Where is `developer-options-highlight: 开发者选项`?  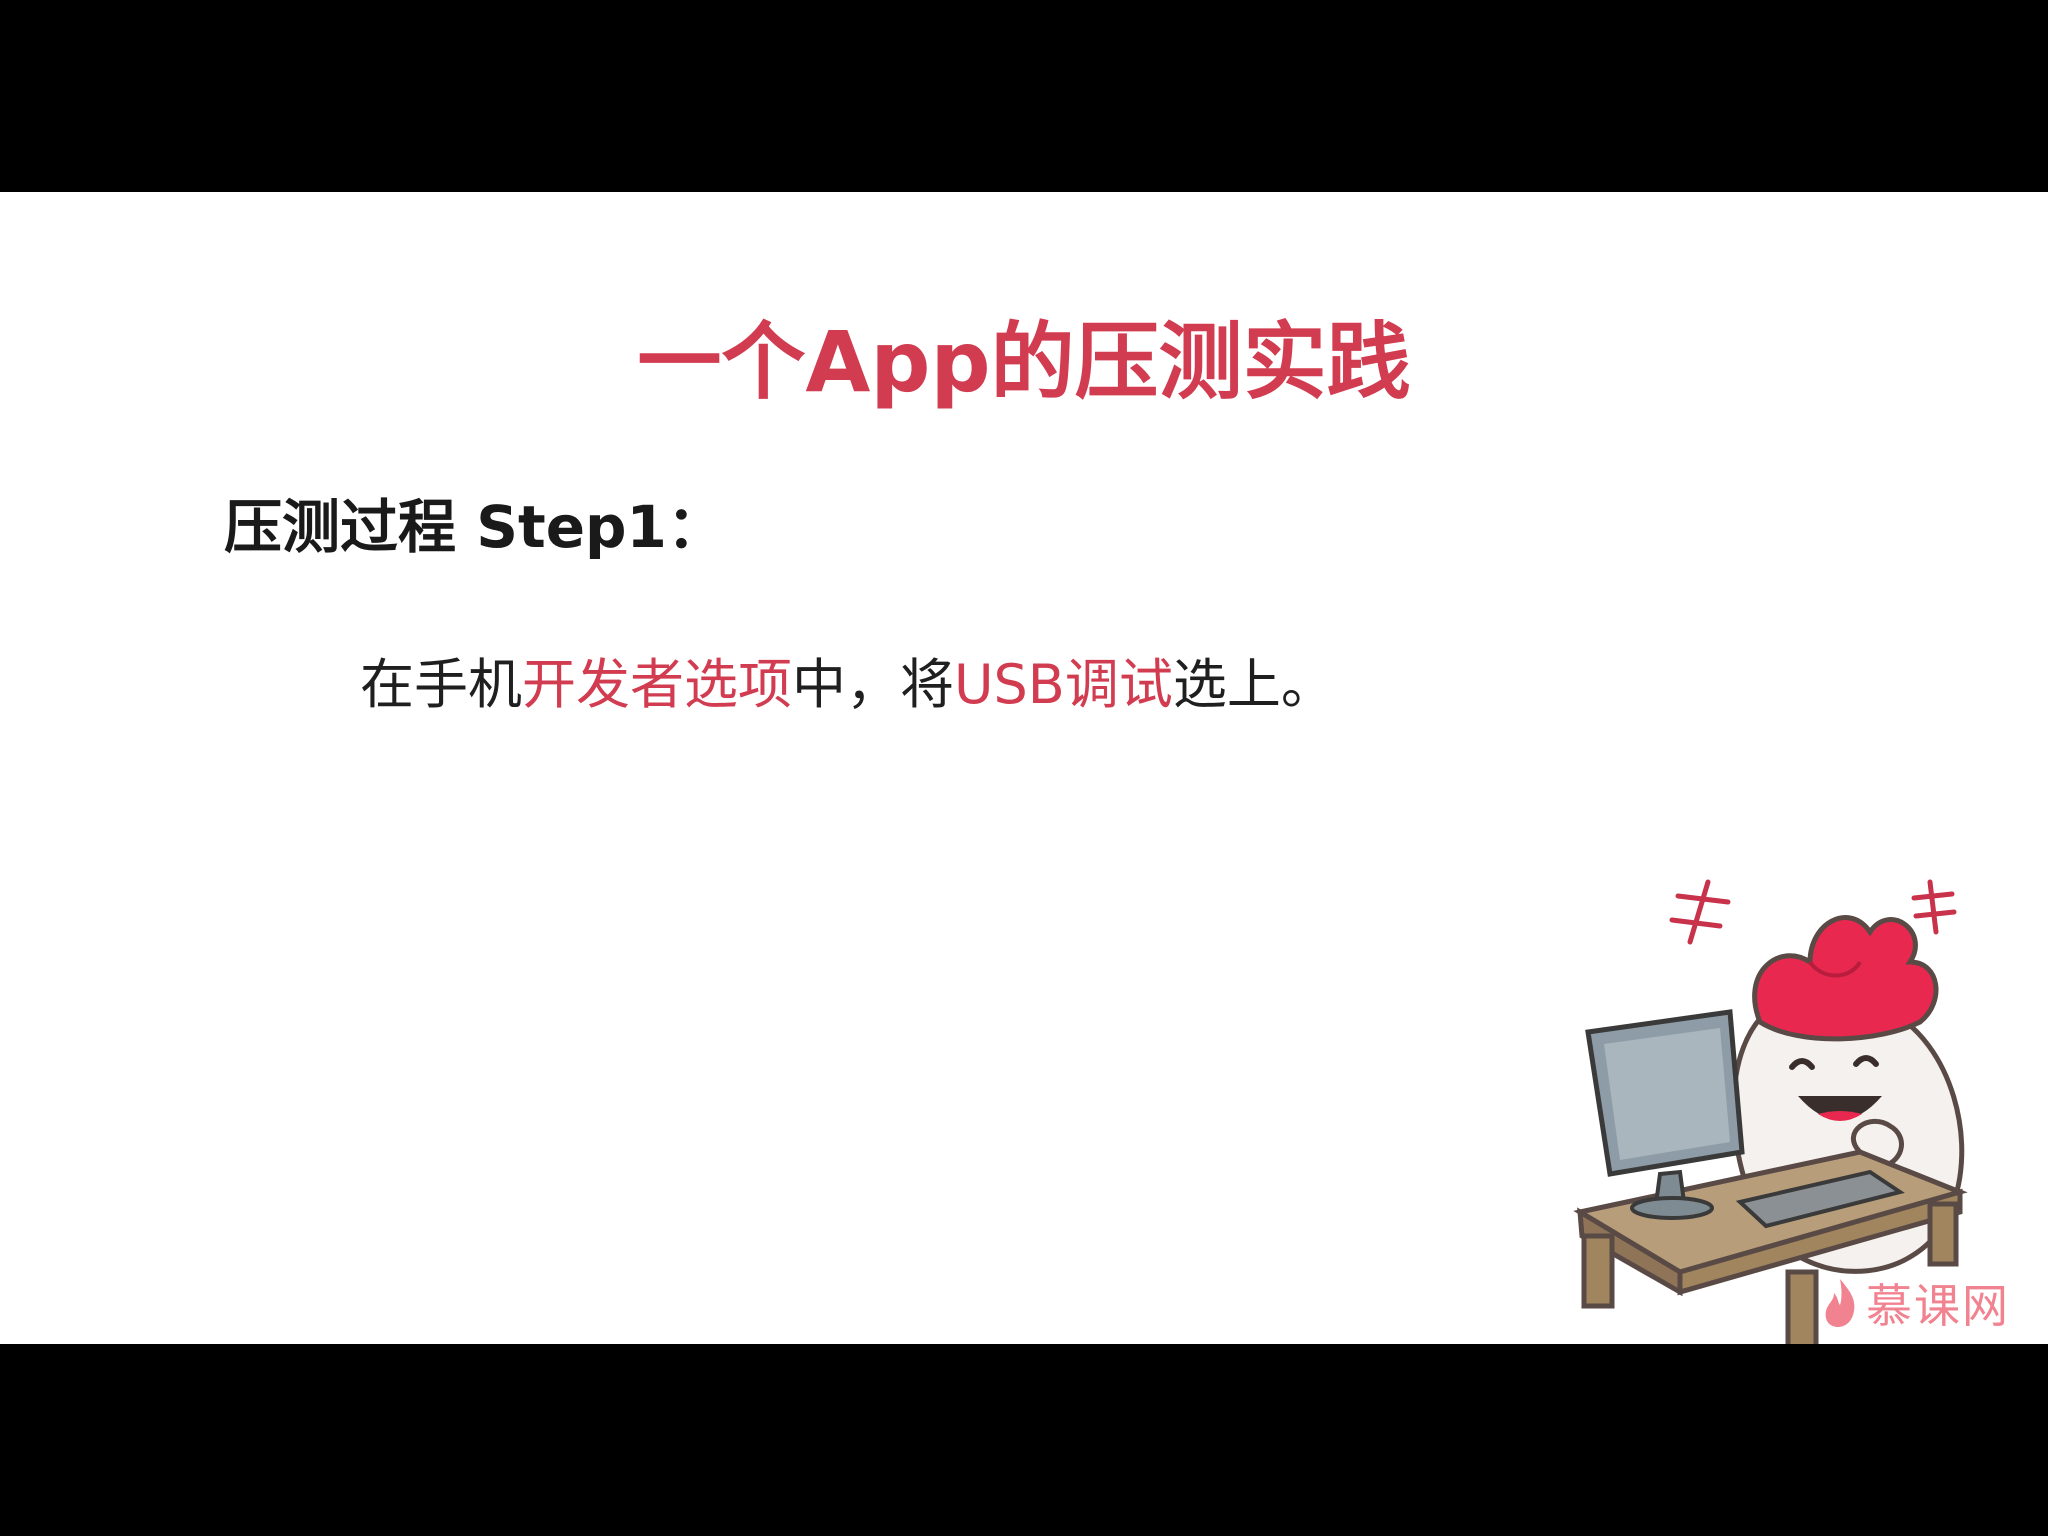
developer-options-highlight: 开发者选项 is located at coordinates (657, 684).